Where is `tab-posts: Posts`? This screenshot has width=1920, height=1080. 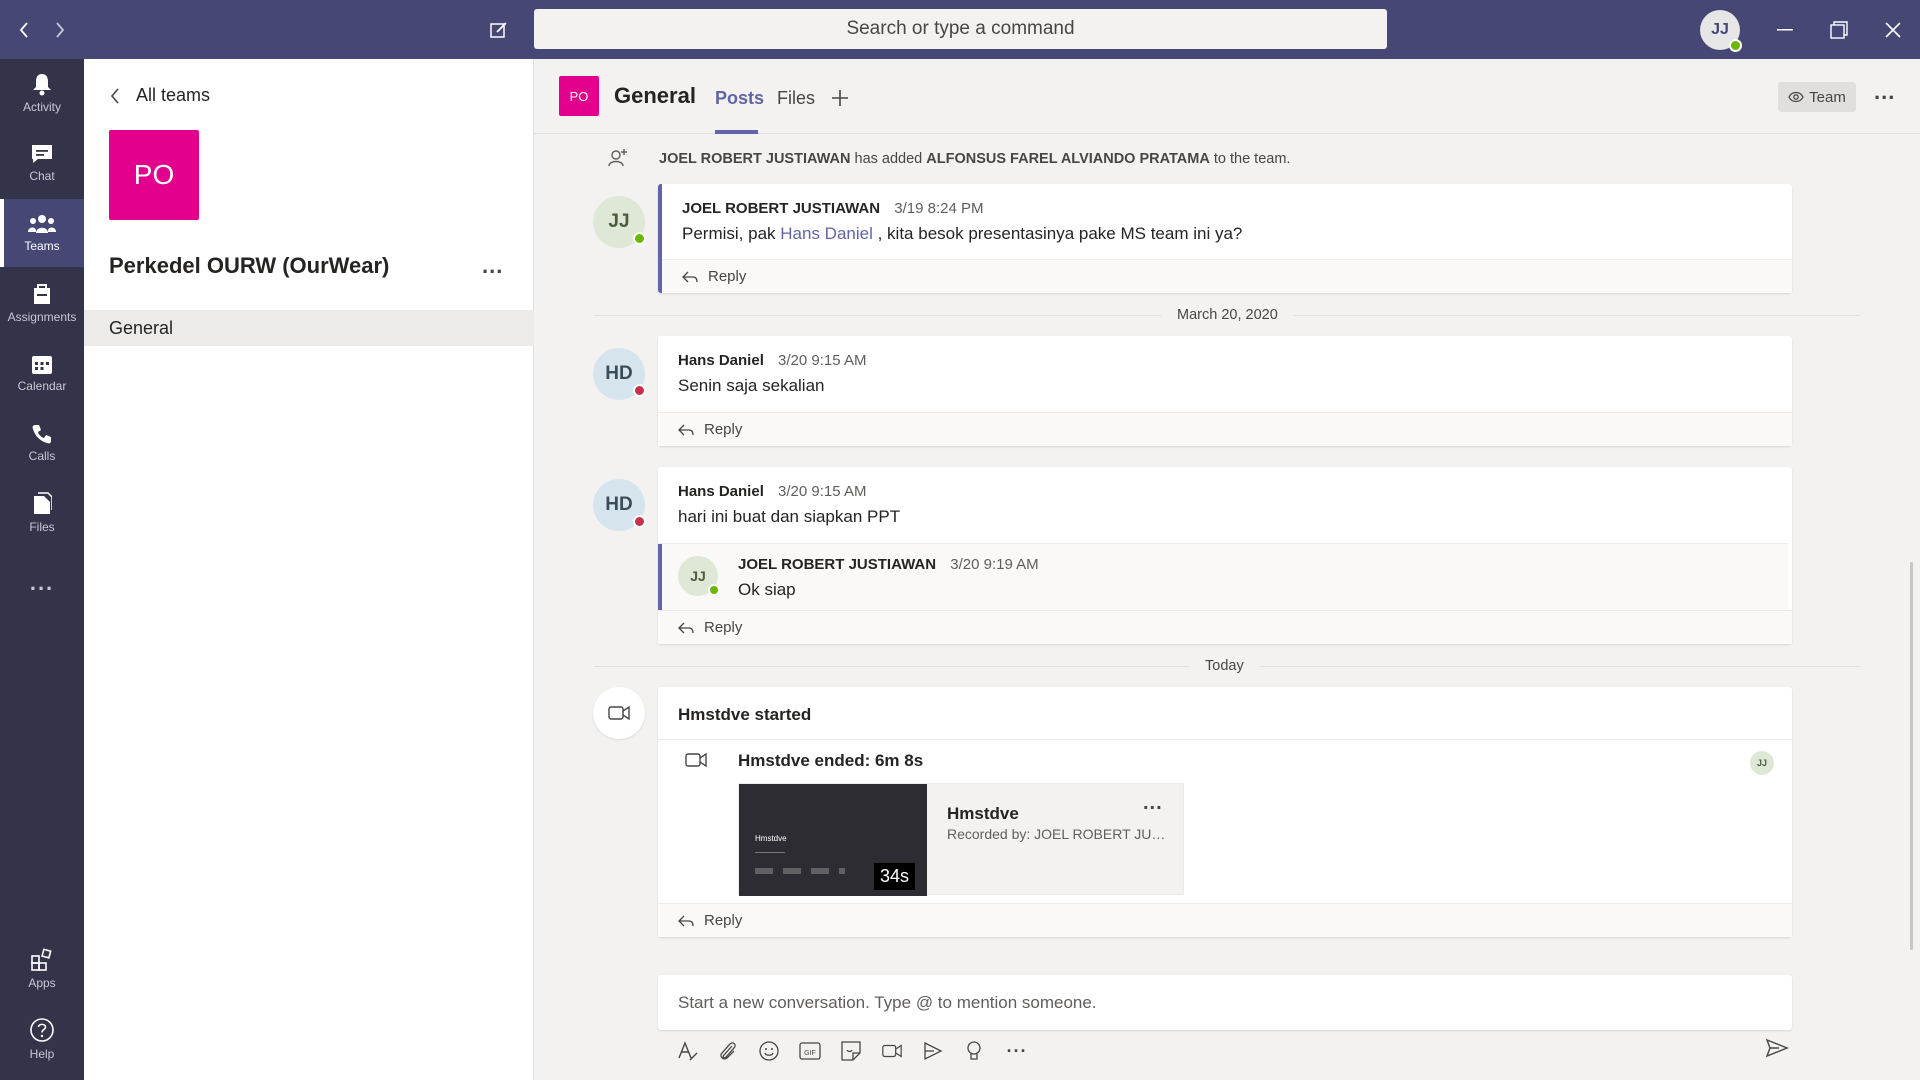
tab-posts: Posts is located at coordinates (739, 98).